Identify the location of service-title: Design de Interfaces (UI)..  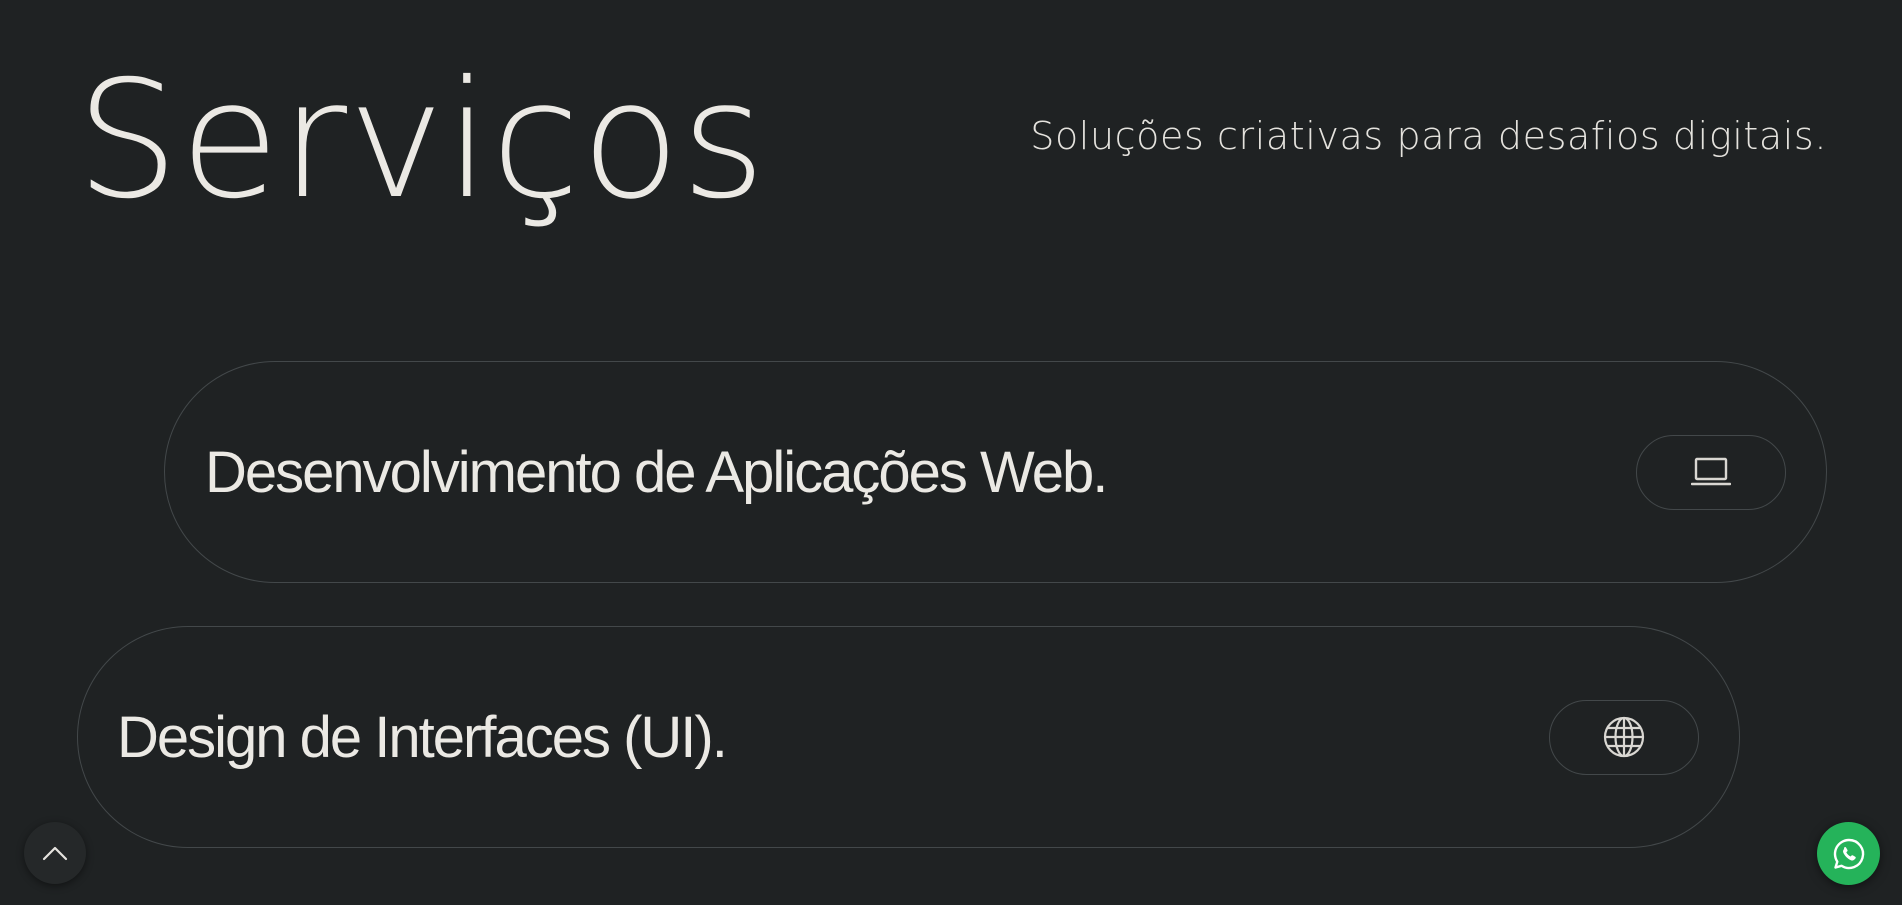
(422, 737).